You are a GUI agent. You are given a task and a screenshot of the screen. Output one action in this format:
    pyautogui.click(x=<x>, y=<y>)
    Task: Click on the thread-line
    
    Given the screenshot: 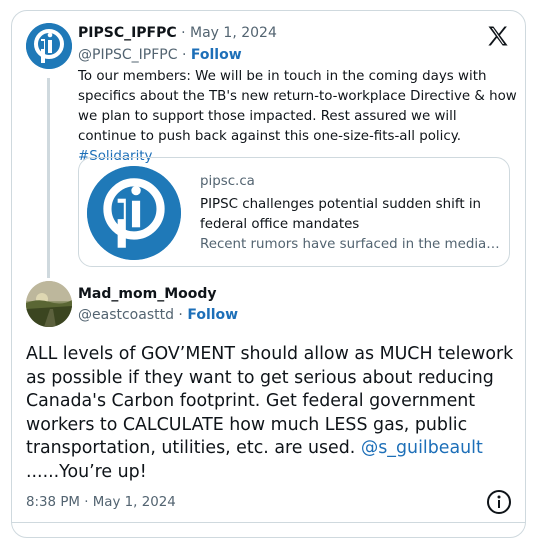 What is the action you would take?
    pyautogui.click(x=48, y=178)
    